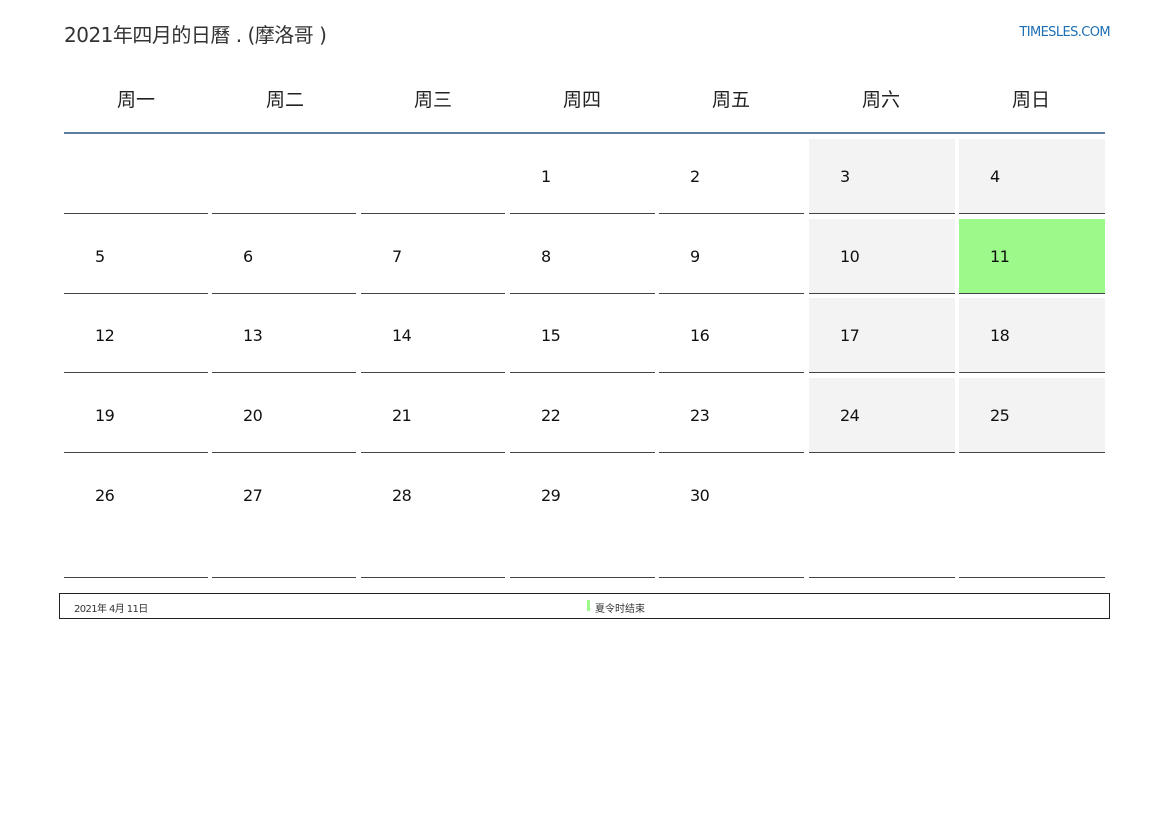  What do you see at coordinates (136, 335) in the screenshot?
I see `day-cell: 12` at bounding box center [136, 335].